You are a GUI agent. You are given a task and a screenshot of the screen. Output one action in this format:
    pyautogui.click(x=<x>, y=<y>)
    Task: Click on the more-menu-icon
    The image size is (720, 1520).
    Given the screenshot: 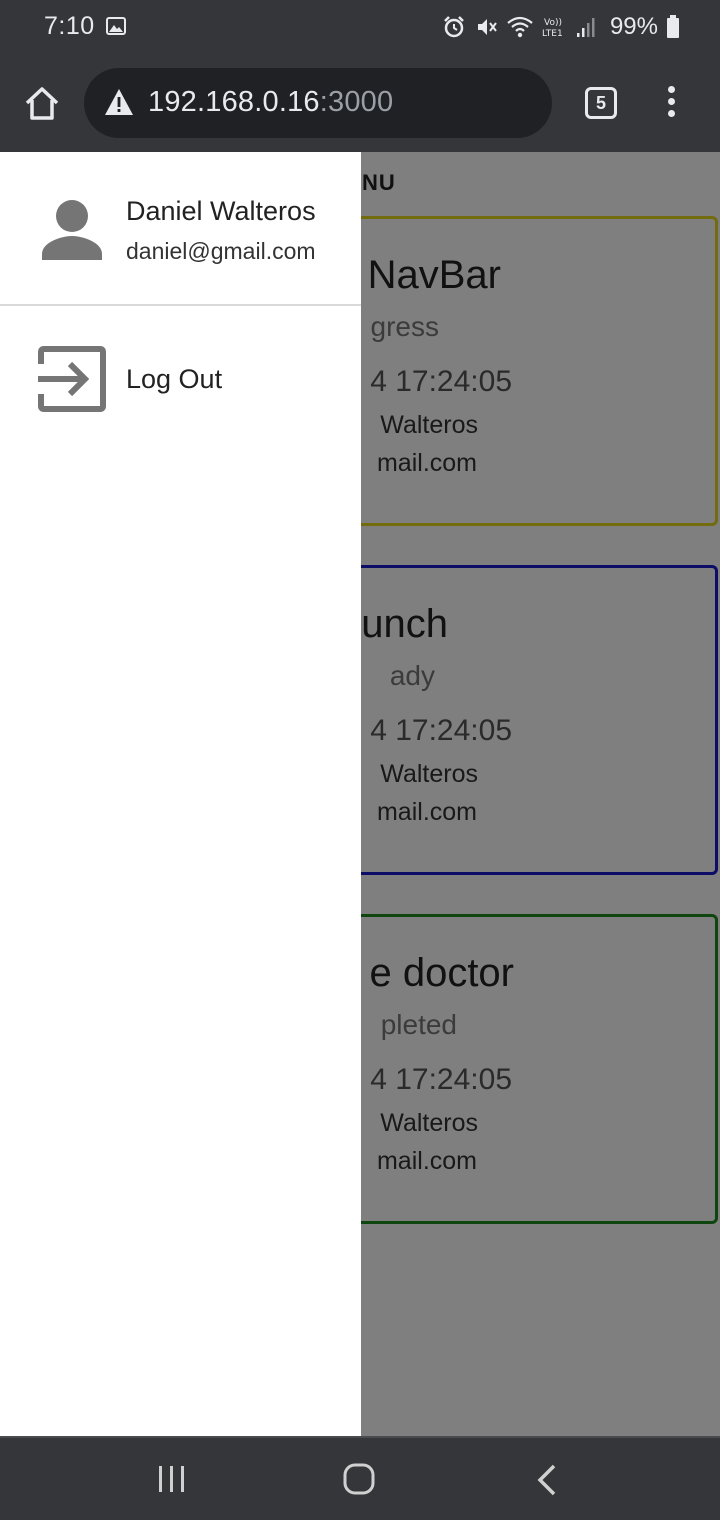 What is the action you would take?
    pyautogui.click(x=671, y=104)
    